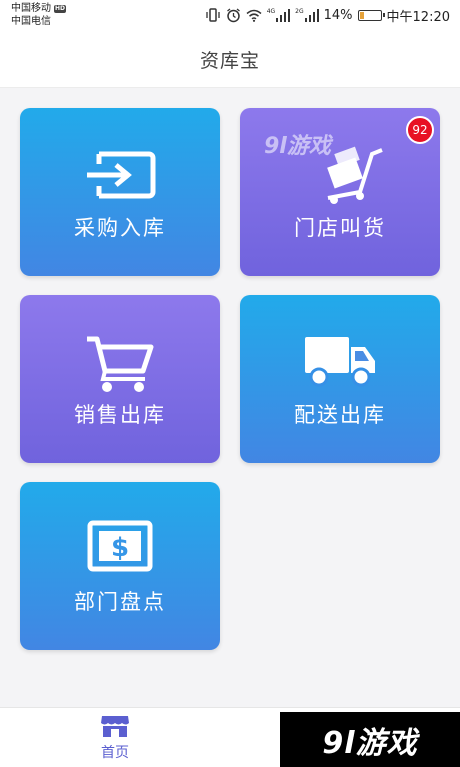  I want to click on store-order-tile: 9l游戏 92 门店叫货, so click(340, 192).